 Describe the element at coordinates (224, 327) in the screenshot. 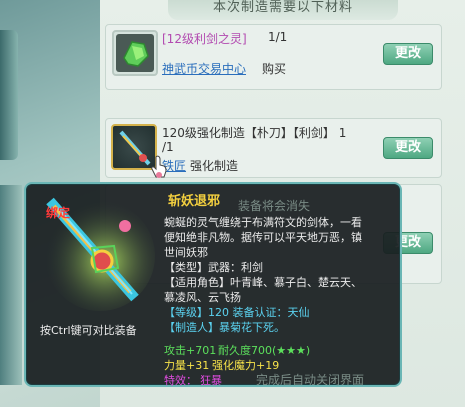

I see `item-maker: 【制造人】暴菊花下死。` at that location.